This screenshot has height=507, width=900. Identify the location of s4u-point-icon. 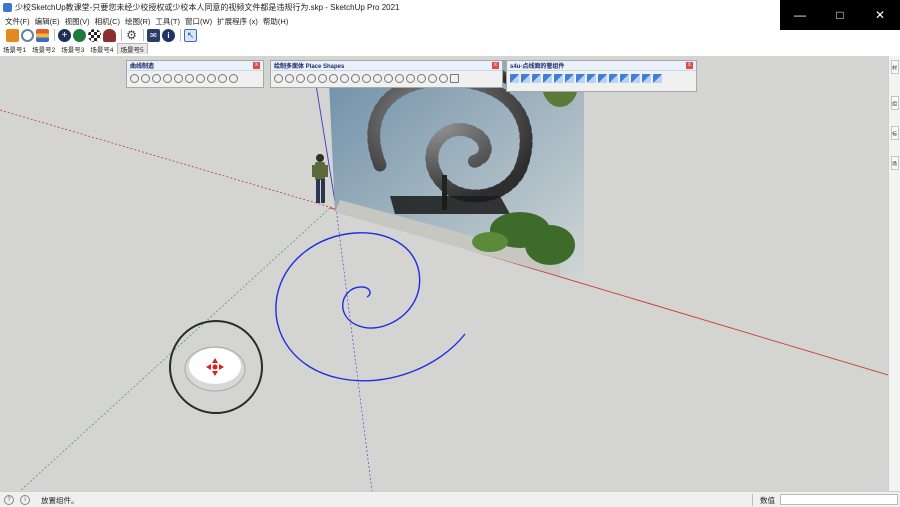
(514, 78).